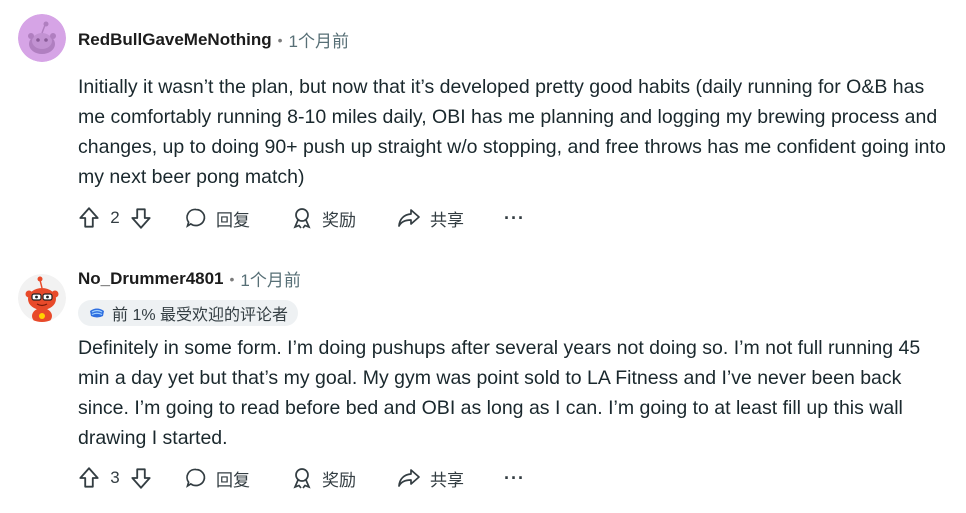 This screenshot has width=966, height=513. What do you see at coordinates (97, 313) in the screenshot?
I see `top-commenter-badge-icon` at bounding box center [97, 313].